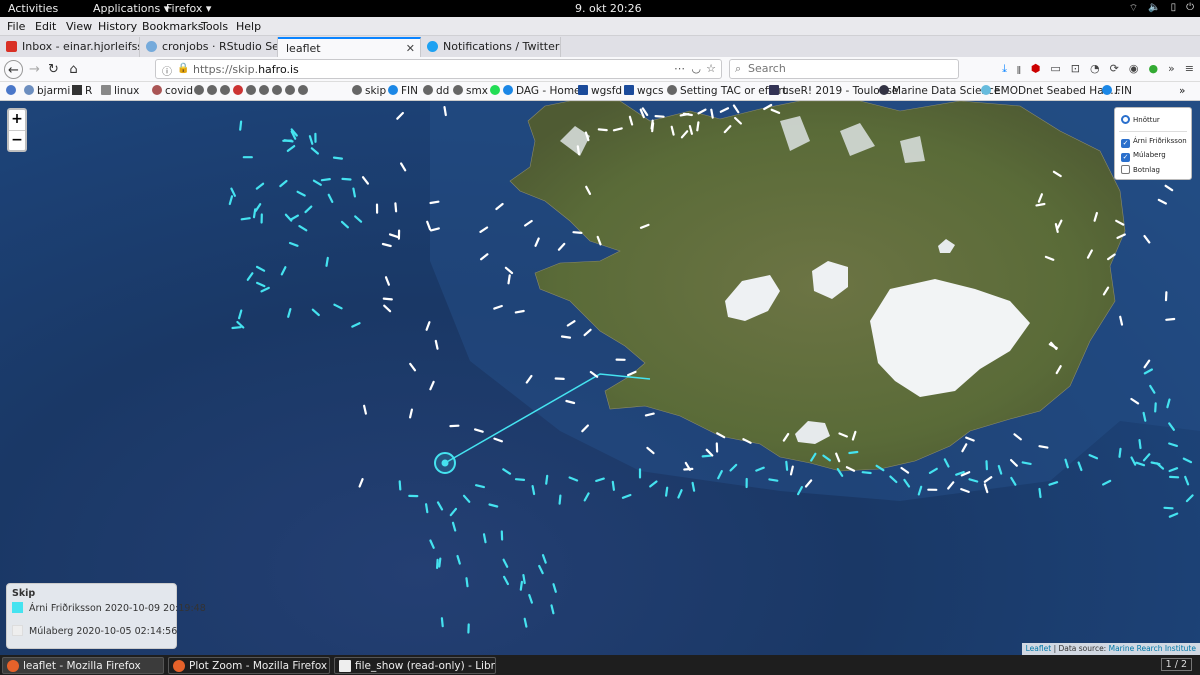  Describe the element at coordinates (535, 91) in the screenshot. I see `bookmark-dag-home: DAG - Home` at that location.